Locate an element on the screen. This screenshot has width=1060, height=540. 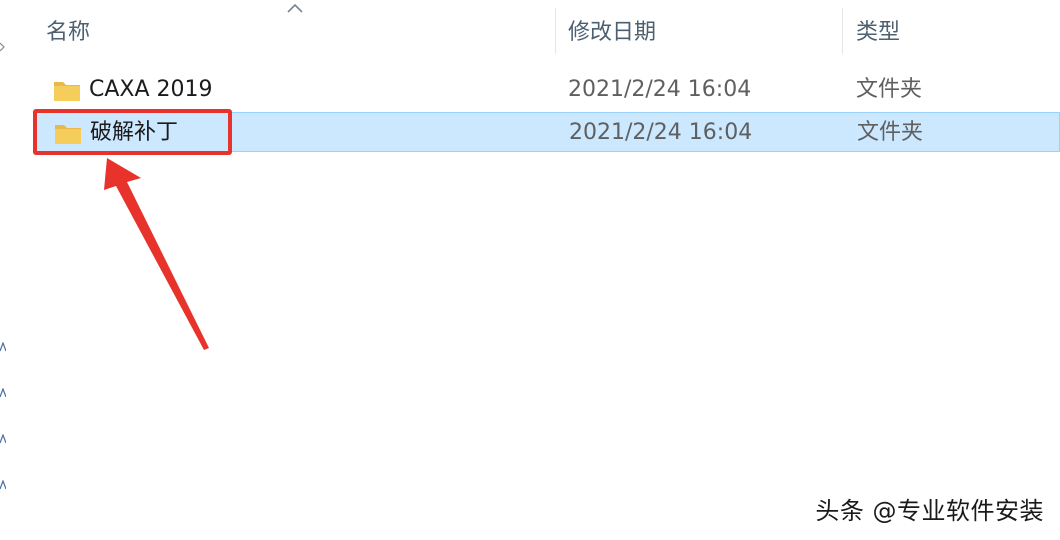
column-header-type-label: 类型 is located at coordinates (878, 32).